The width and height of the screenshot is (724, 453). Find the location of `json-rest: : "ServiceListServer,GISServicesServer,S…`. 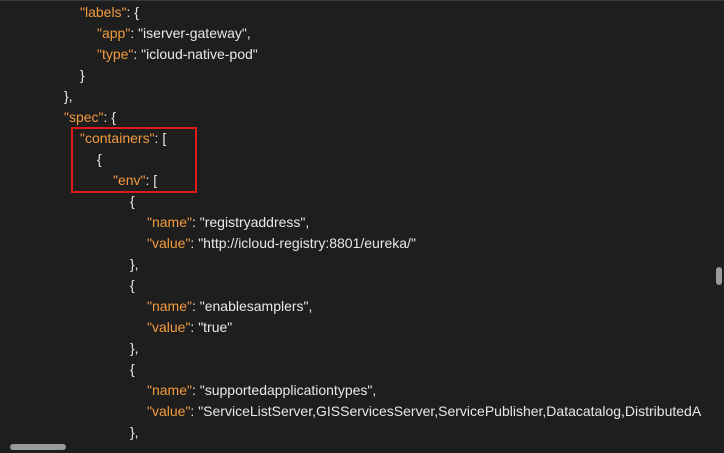

json-rest: : "ServiceListServer,GISServicesServer,S… is located at coordinates (446, 411).